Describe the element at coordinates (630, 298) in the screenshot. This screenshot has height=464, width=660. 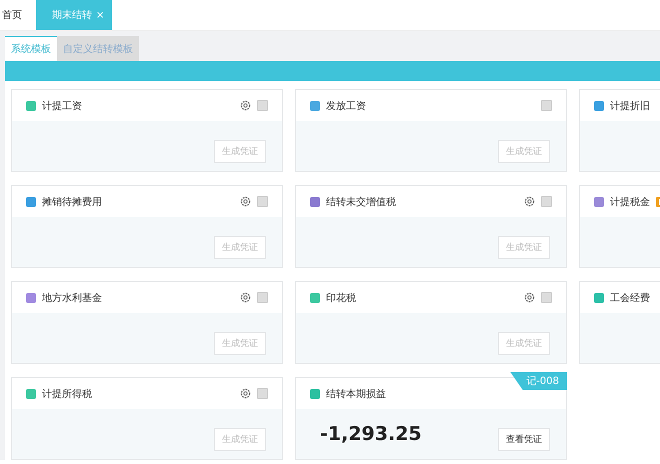
I see `card-title: 工会经费` at that location.